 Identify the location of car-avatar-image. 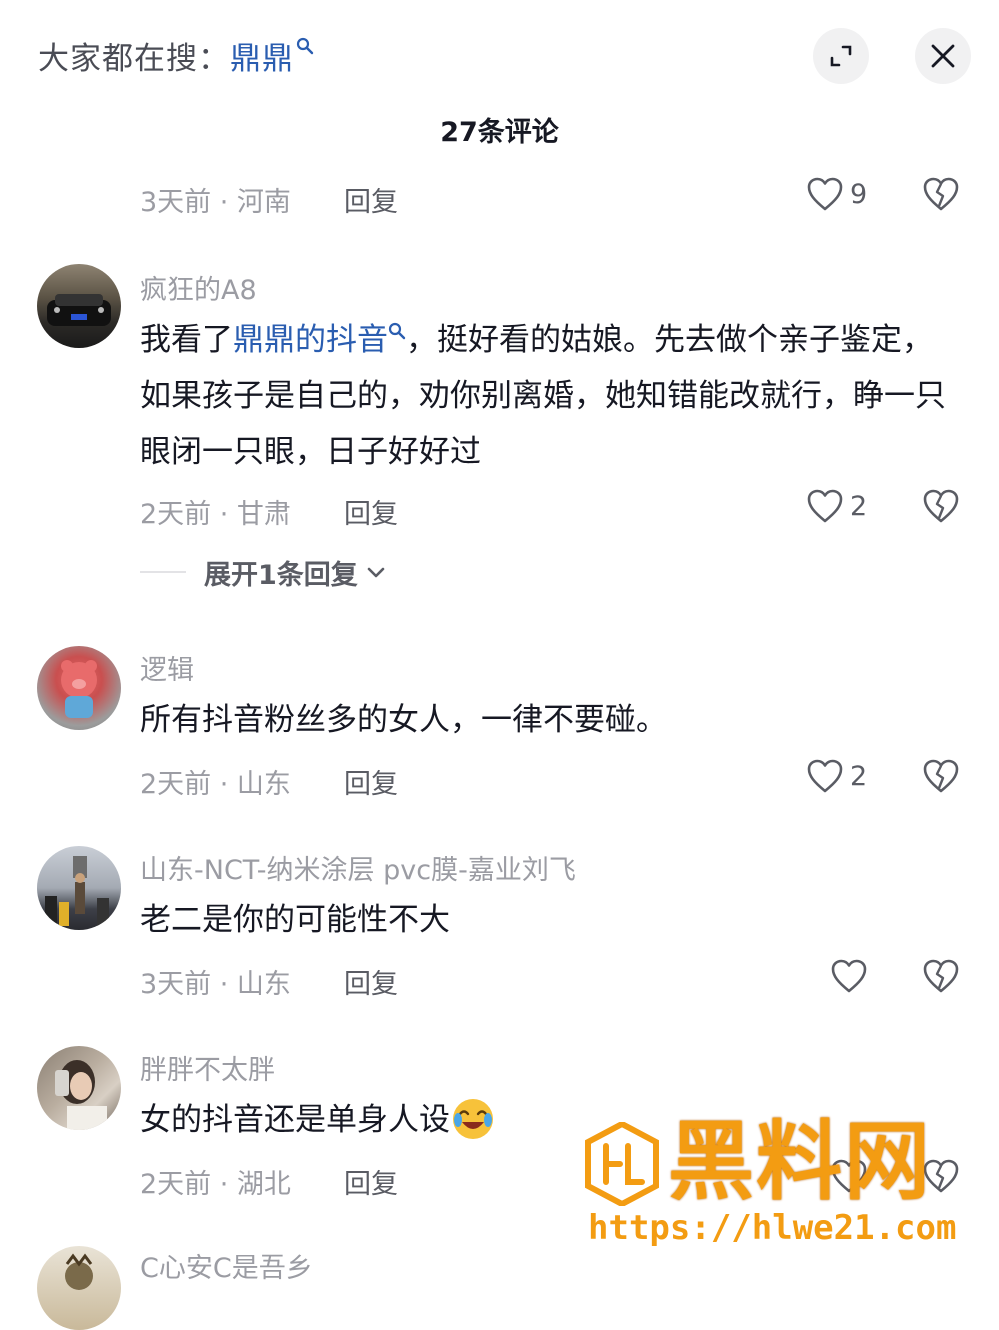
(79, 310).